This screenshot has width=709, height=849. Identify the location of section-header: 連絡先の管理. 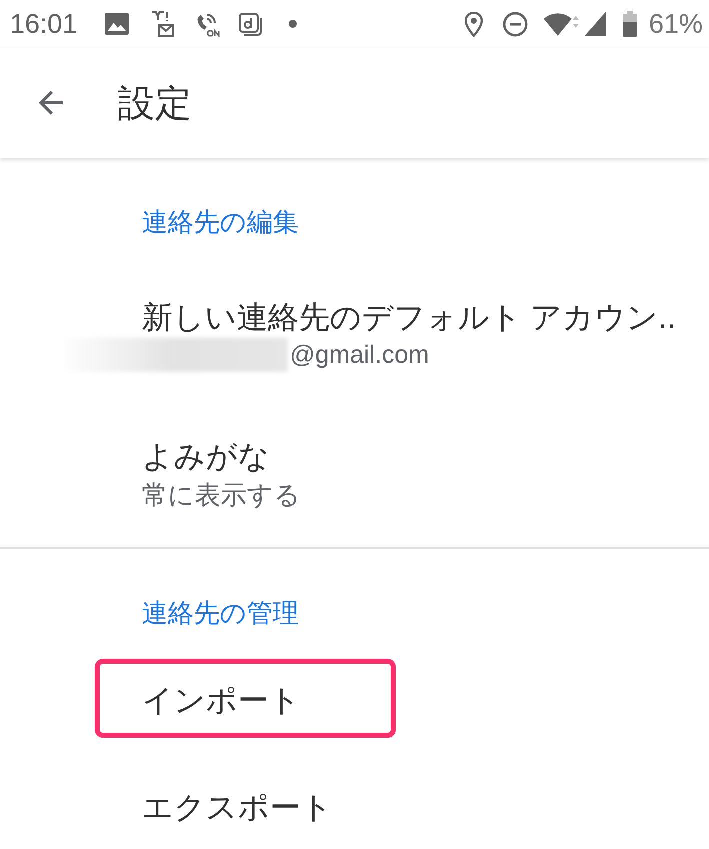
(220, 613).